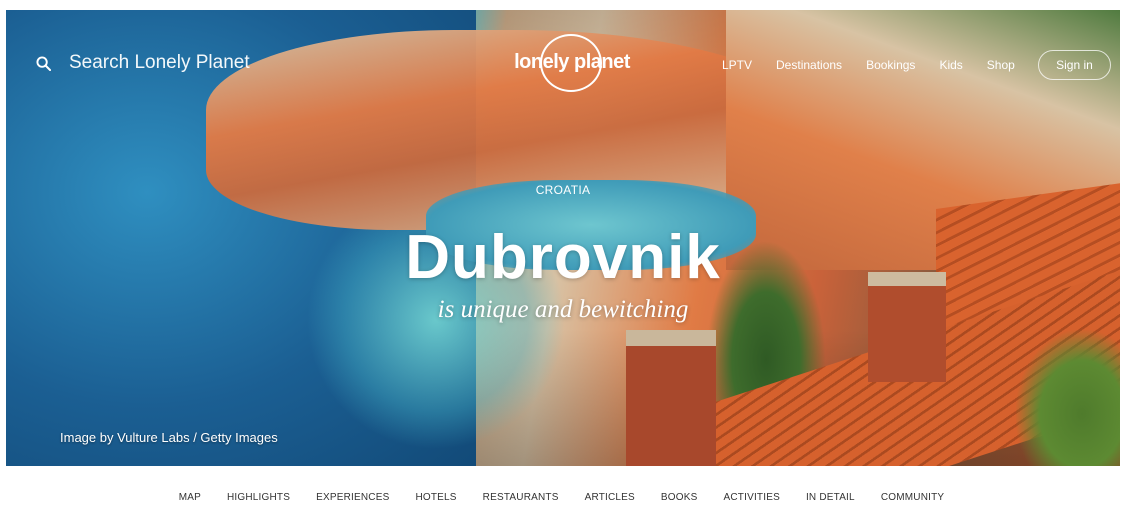 This screenshot has height=529, width=1123. What do you see at coordinates (950, 65) in the screenshot?
I see `nav-item-kids: Kids` at bounding box center [950, 65].